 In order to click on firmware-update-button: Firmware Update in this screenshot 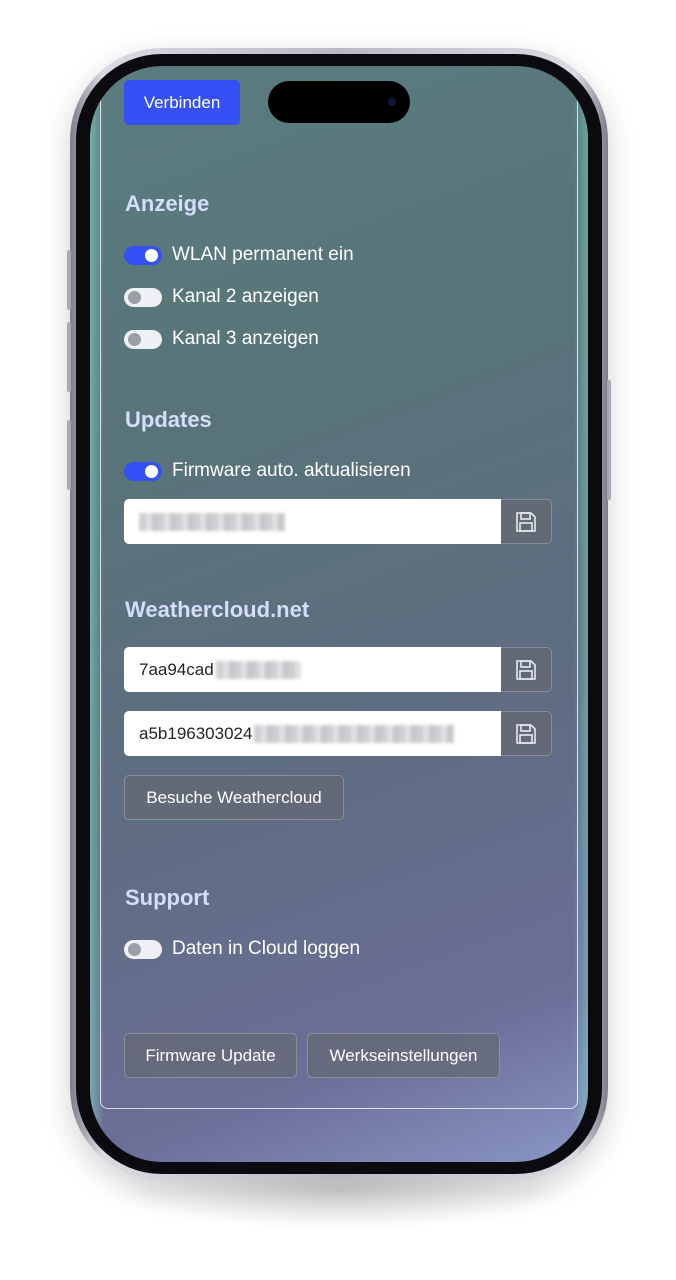, I will do `click(210, 1055)`.